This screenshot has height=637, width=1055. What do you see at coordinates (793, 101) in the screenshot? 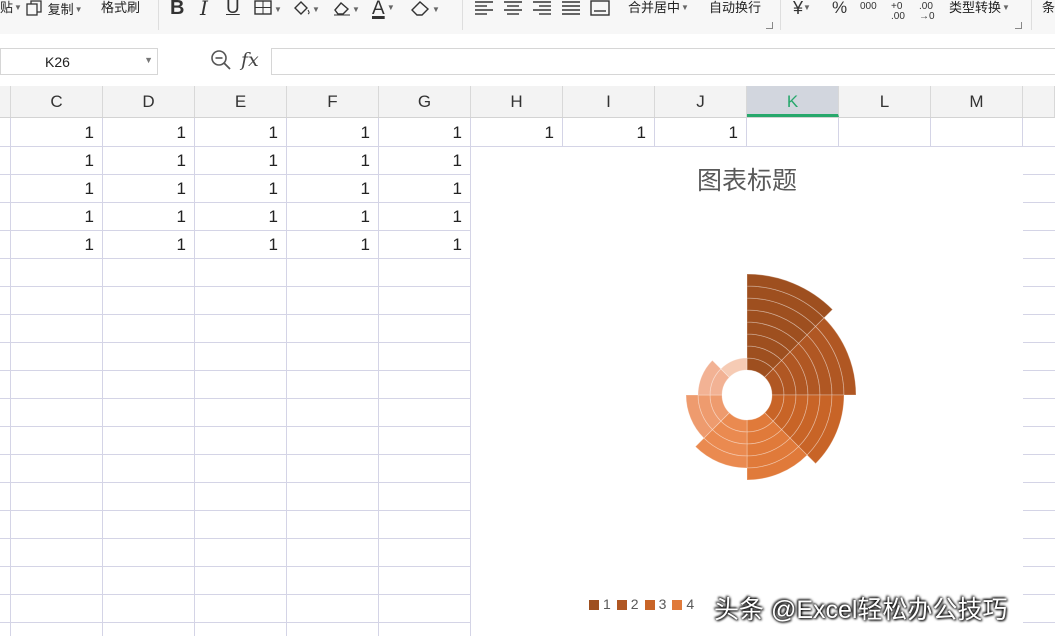
I see `column-header-k: K` at bounding box center [793, 101].